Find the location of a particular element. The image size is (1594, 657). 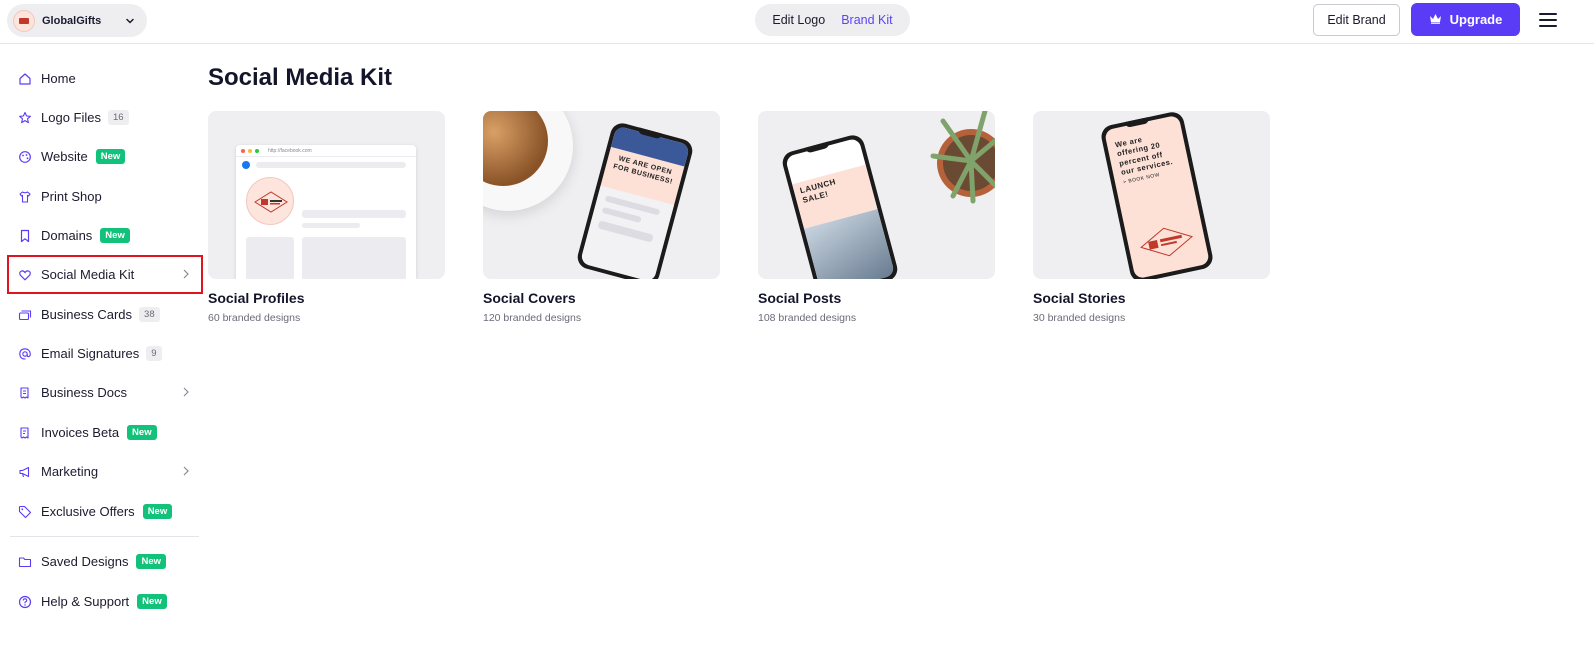

sidebar-item-marketing: Marketing is located at coordinates (105, 471).